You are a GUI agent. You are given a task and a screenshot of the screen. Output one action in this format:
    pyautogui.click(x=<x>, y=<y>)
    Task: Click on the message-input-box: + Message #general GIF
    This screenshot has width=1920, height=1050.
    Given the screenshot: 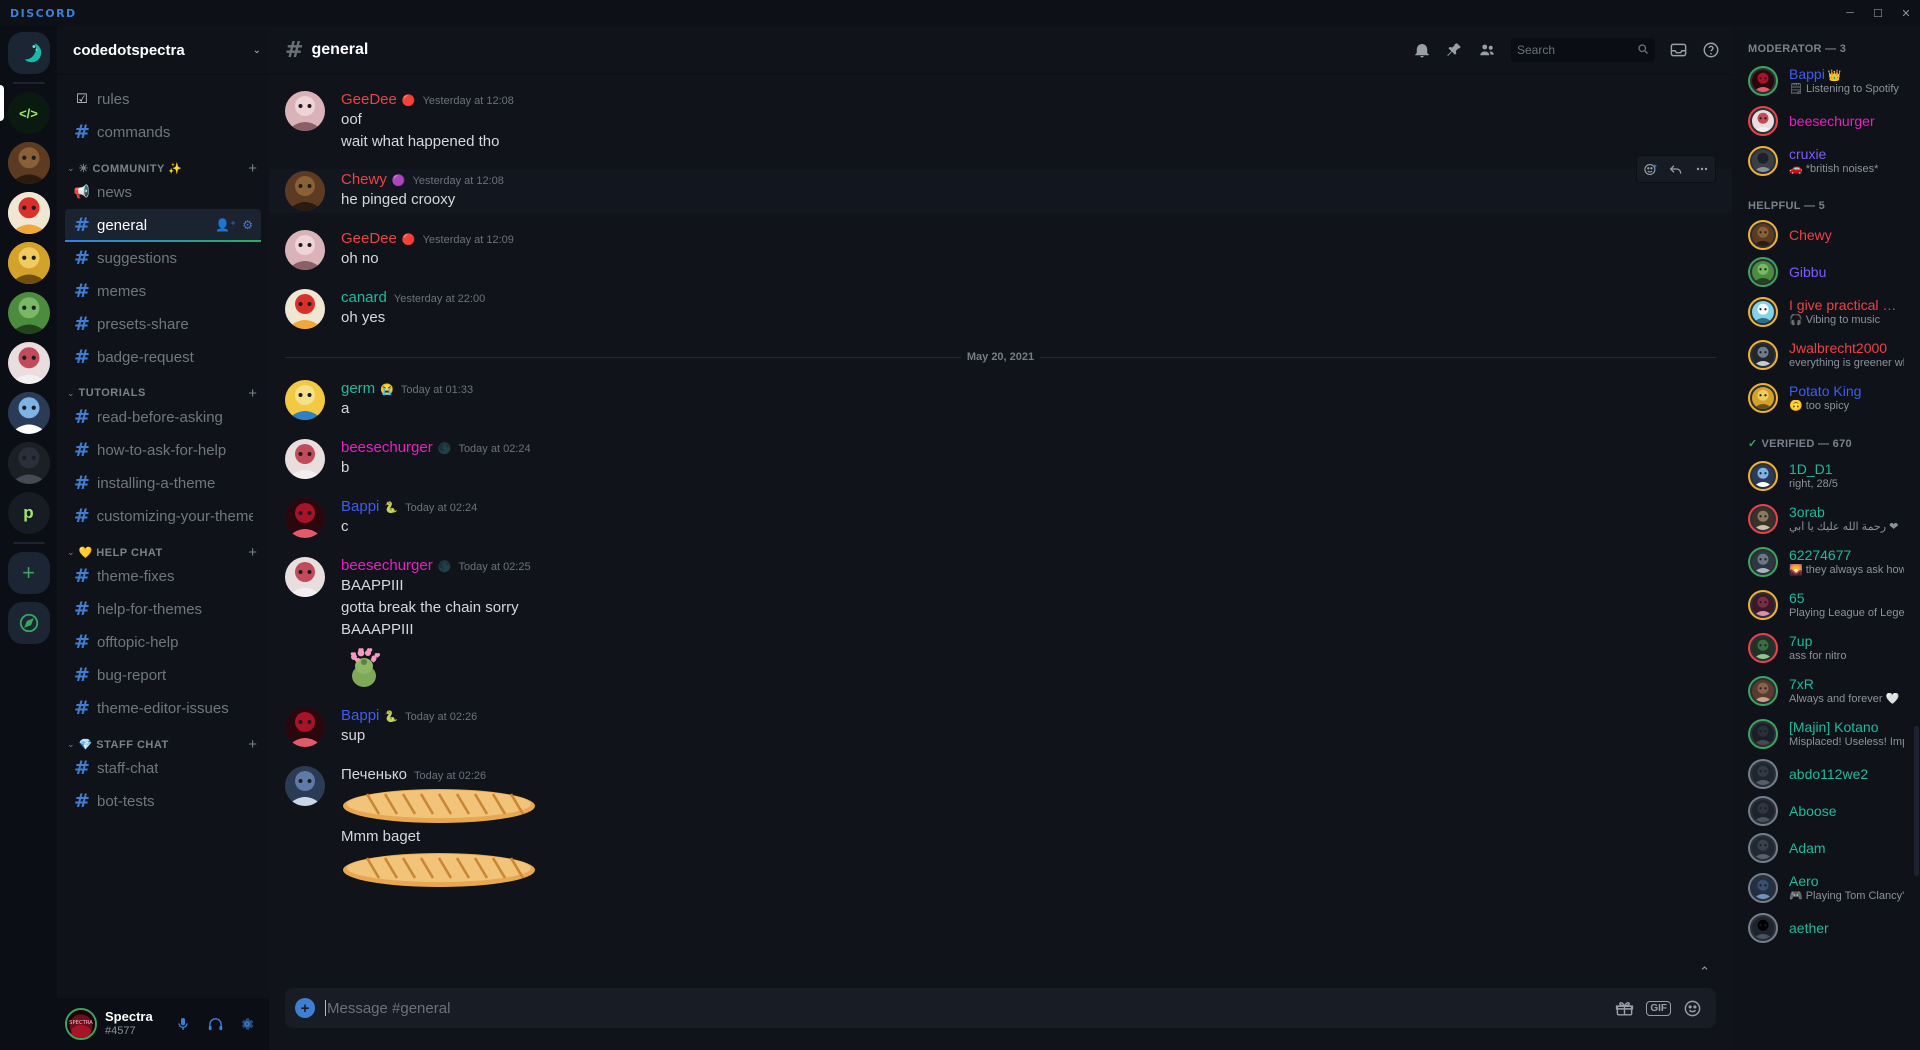 What is the action you would take?
    pyautogui.click(x=1000, y=1008)
    